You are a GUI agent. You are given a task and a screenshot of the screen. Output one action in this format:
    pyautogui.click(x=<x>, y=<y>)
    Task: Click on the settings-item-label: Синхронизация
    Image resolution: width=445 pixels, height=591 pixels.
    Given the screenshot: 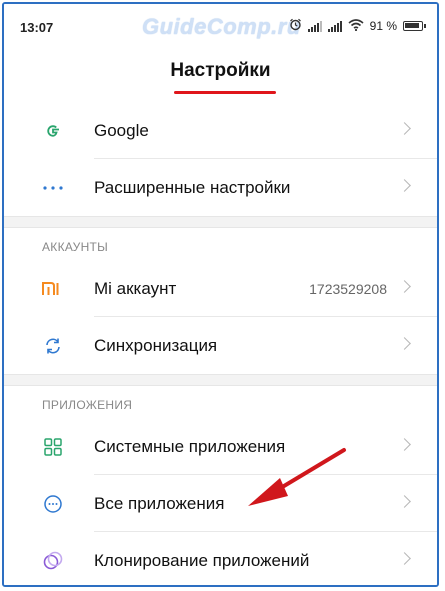 What is the action you would take?
    pyautogui.click(x=156, y=345)
    